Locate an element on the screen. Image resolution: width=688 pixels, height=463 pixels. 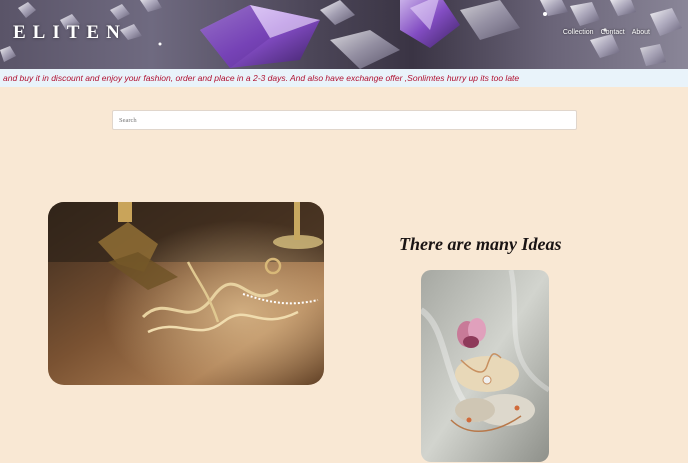
section-headline: There are many Ideas is located at coordinates (480, 244).